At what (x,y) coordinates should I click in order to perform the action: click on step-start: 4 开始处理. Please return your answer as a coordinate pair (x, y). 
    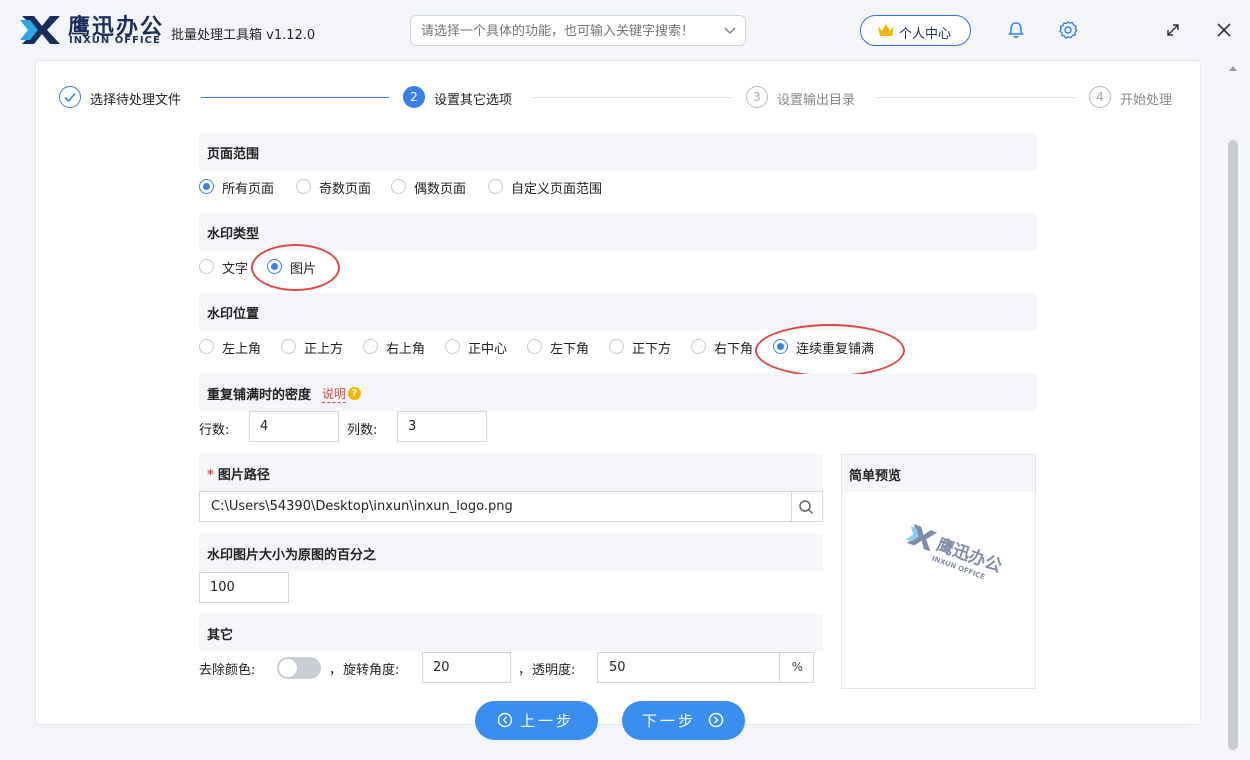
    Looking at the image, I should click on (1139, 98).